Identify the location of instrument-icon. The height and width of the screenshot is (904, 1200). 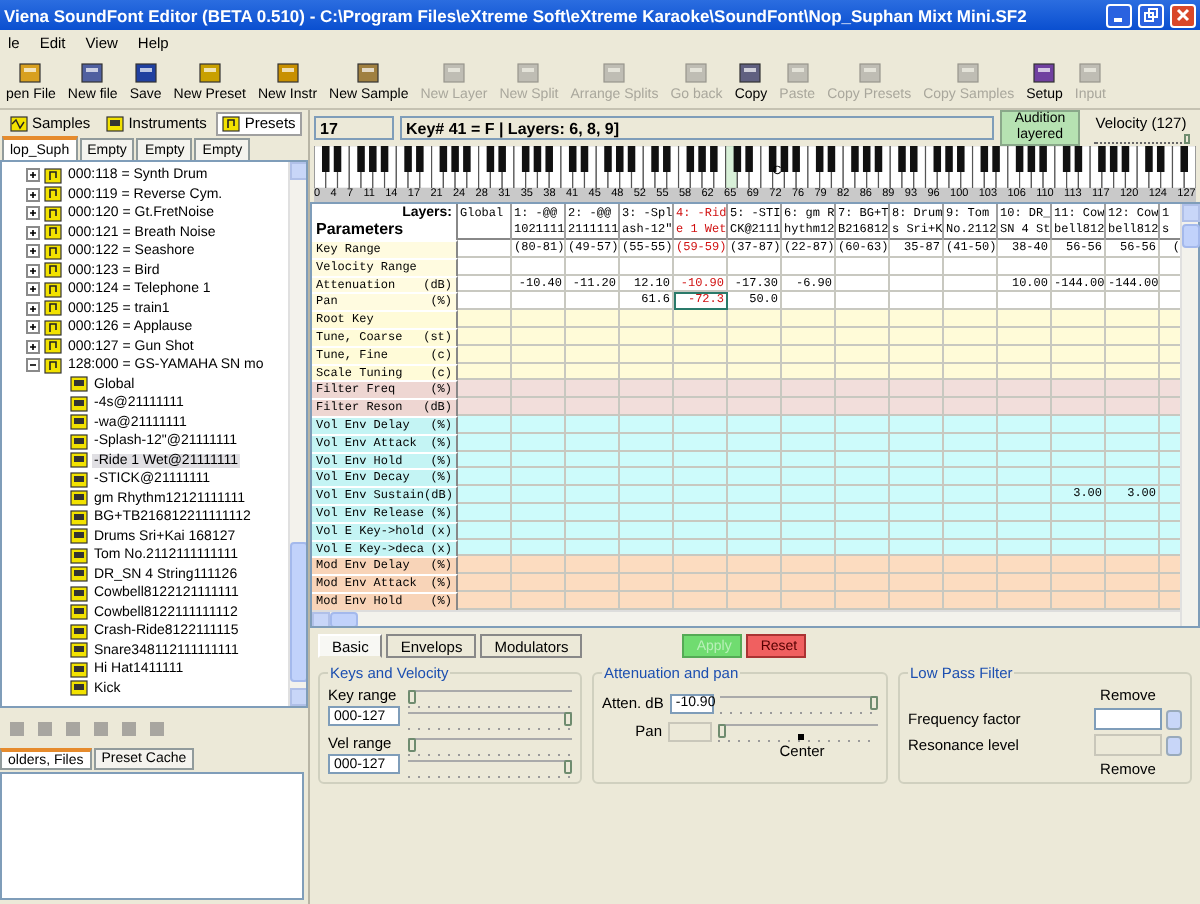
(115, 123).